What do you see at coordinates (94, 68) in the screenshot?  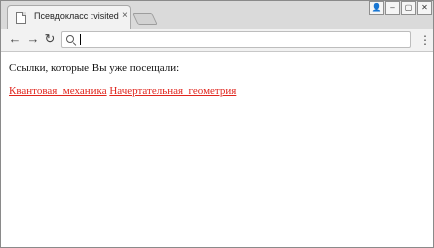 I see `lead-text: Ссылки, которые Вы уже посещали:` at bounding box center [94, 68].